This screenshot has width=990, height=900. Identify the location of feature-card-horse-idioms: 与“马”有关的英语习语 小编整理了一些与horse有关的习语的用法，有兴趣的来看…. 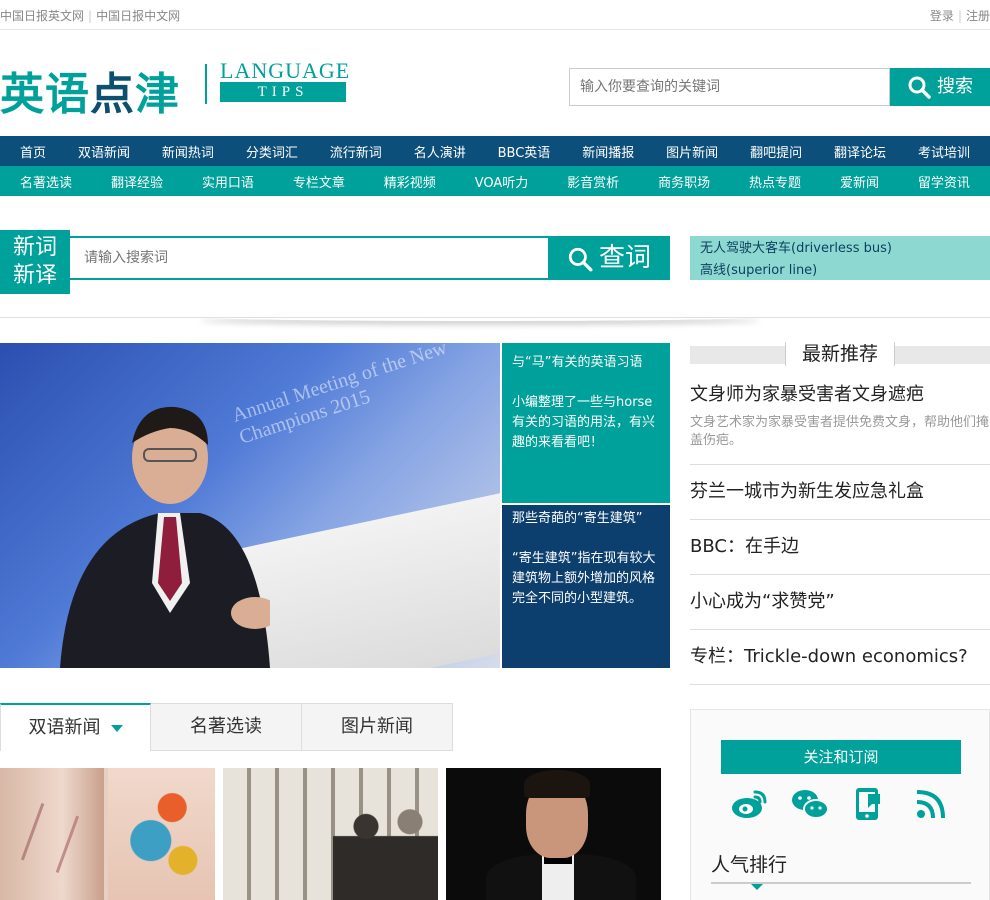
(586, 423).